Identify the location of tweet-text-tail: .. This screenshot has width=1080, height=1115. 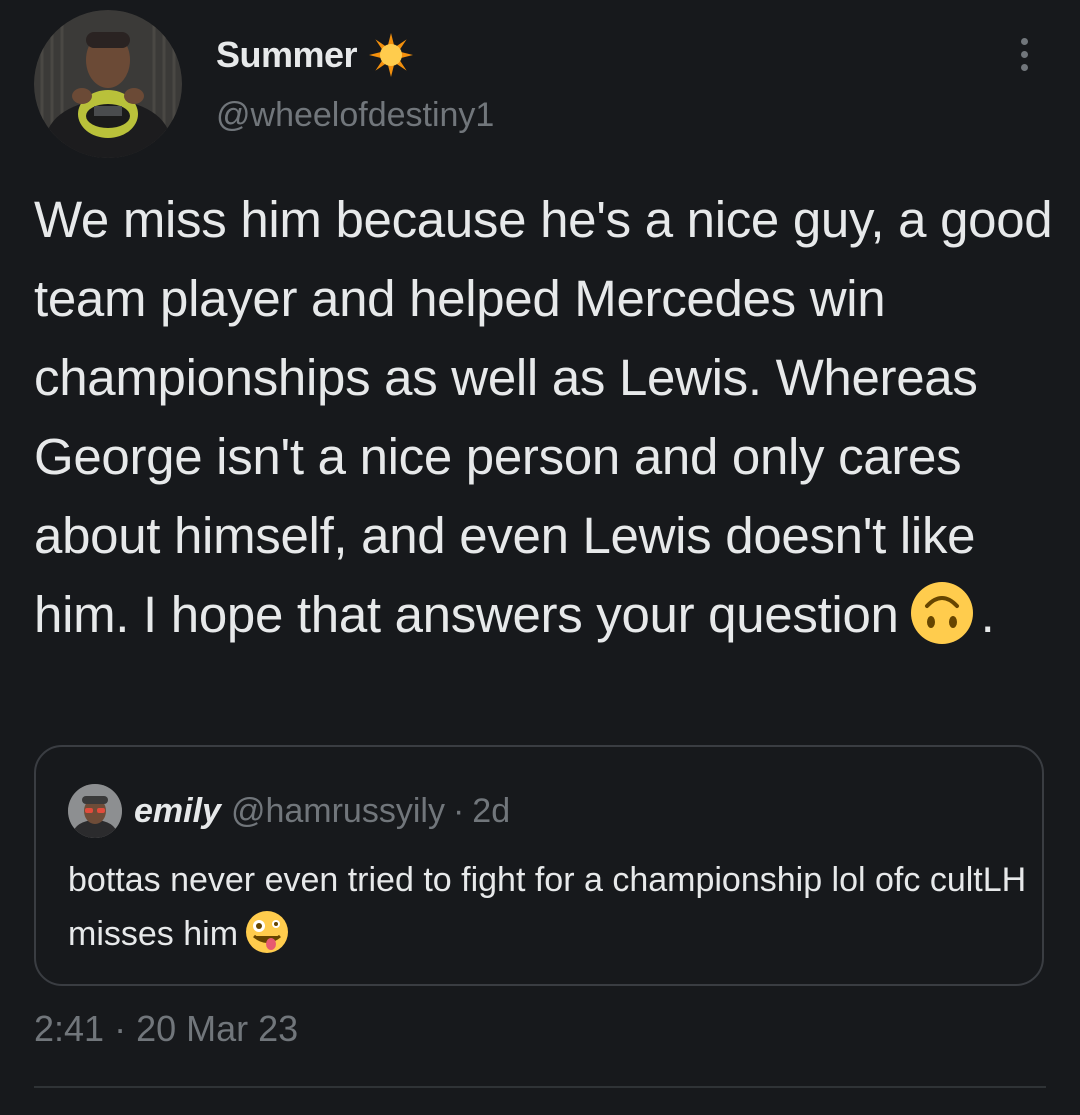
(987, 614).